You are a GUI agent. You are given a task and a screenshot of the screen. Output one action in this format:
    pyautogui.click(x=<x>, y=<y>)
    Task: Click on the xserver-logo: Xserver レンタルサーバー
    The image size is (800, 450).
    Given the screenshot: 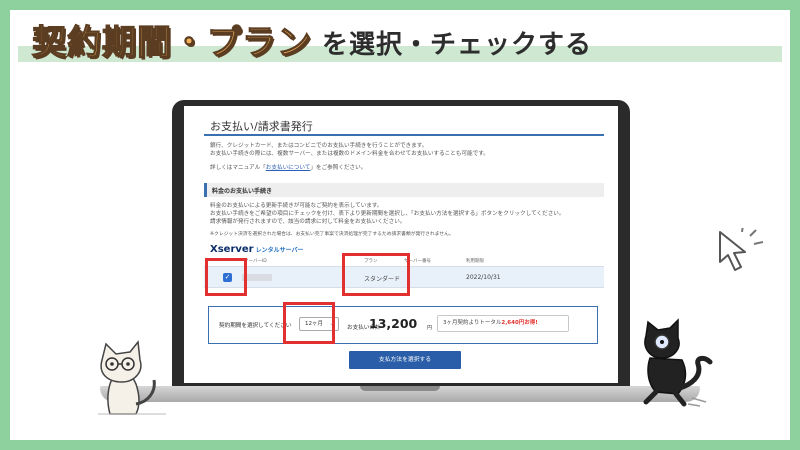 What is the action you would take?
    pyautogui.click(x=257, y=249)
    